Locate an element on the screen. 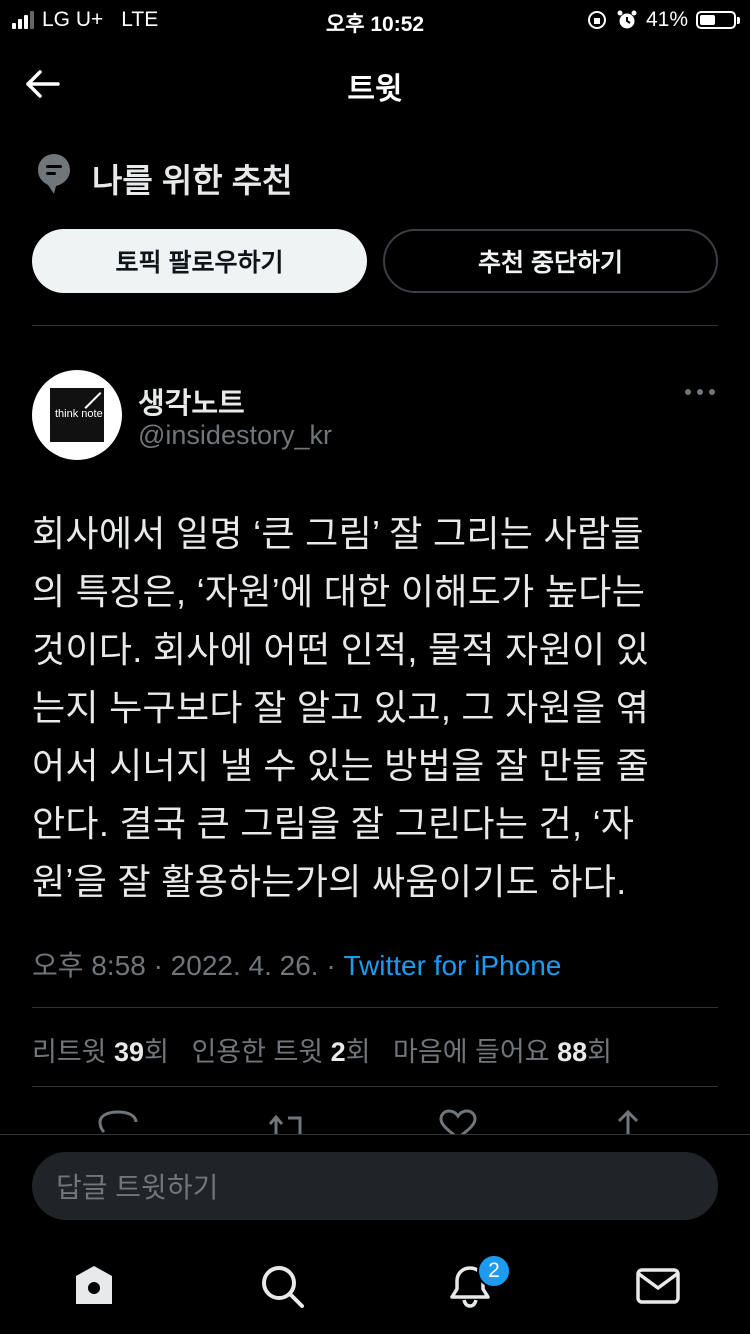  notification-badge: 2 is located at coordinates (494, 1271).